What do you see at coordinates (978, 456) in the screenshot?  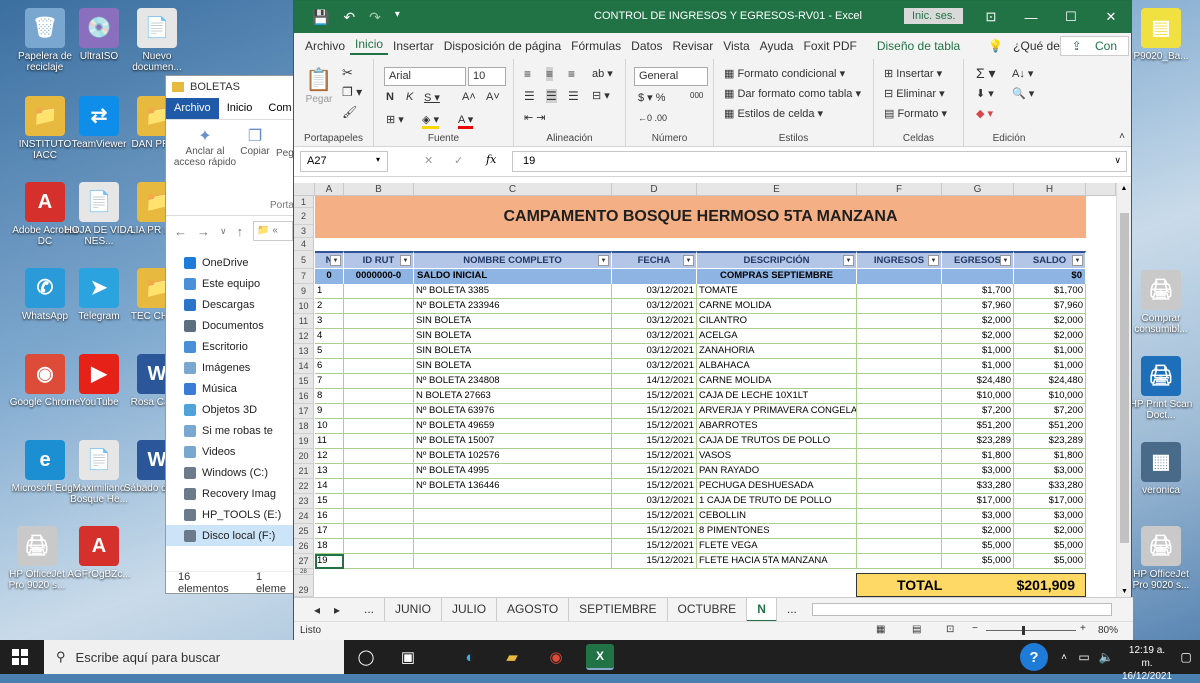 I see `table-cell: $1,800` at bounding box center [978, 456].